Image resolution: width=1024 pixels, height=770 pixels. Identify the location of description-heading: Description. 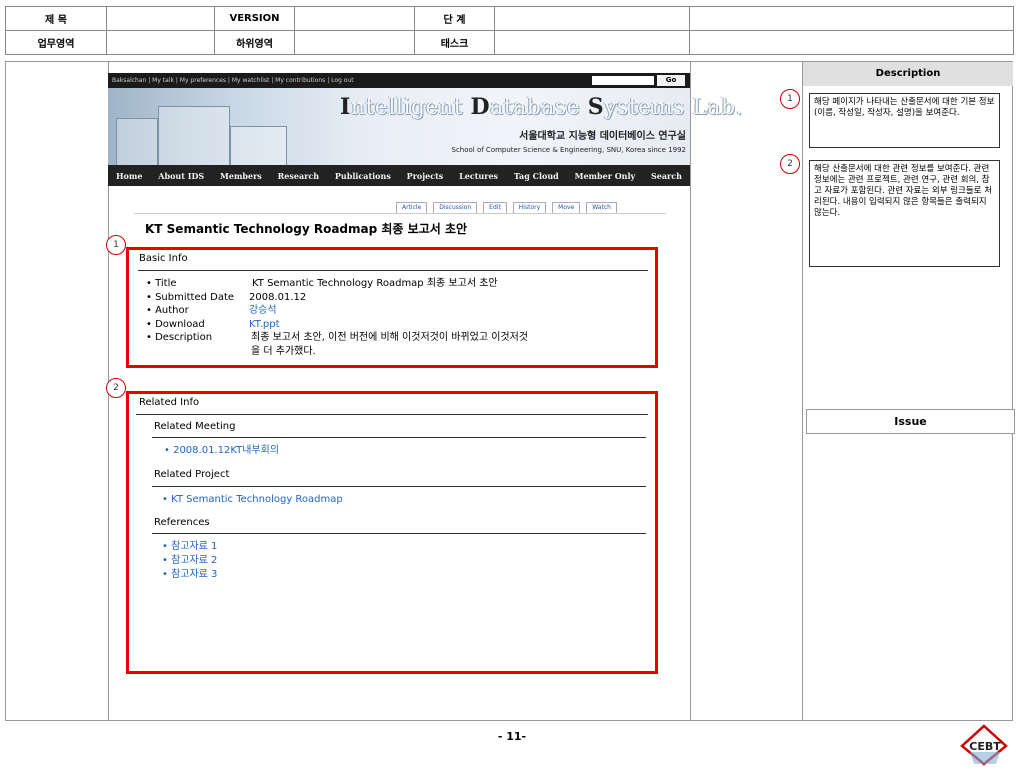
(908, 74).